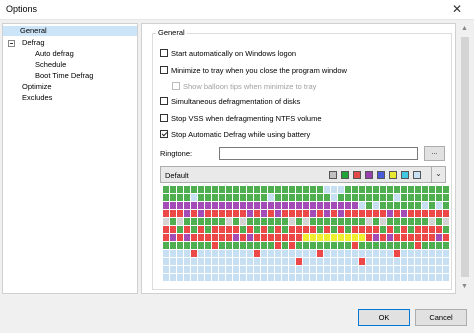 Image resolution: width=474 pixels, height=333 pixels. Describe the element at coordinates (230, 102) in the screenshot. I see `simultaneous-defrag-checkbox: Simultaneous defragmentation of disks` at that location.